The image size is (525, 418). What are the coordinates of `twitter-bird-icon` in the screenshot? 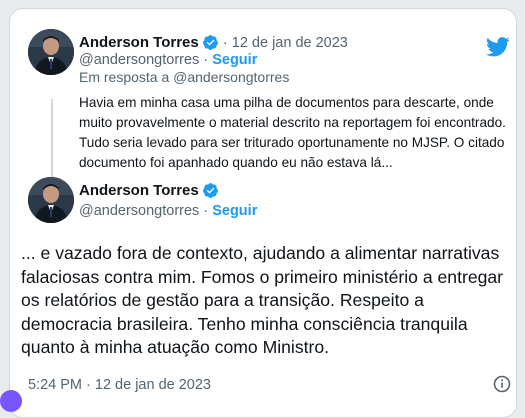 It's located at (498, 49).